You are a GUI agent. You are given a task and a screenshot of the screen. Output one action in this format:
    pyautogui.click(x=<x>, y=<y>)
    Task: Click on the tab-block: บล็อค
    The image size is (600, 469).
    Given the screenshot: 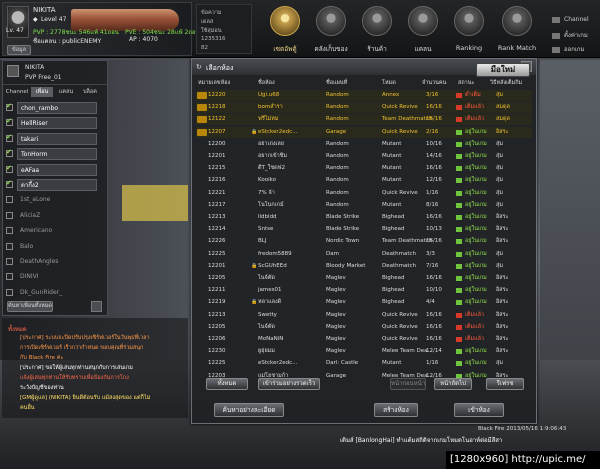 What is the action you would take?
    pyautogui.click(x=90, y=92)
    